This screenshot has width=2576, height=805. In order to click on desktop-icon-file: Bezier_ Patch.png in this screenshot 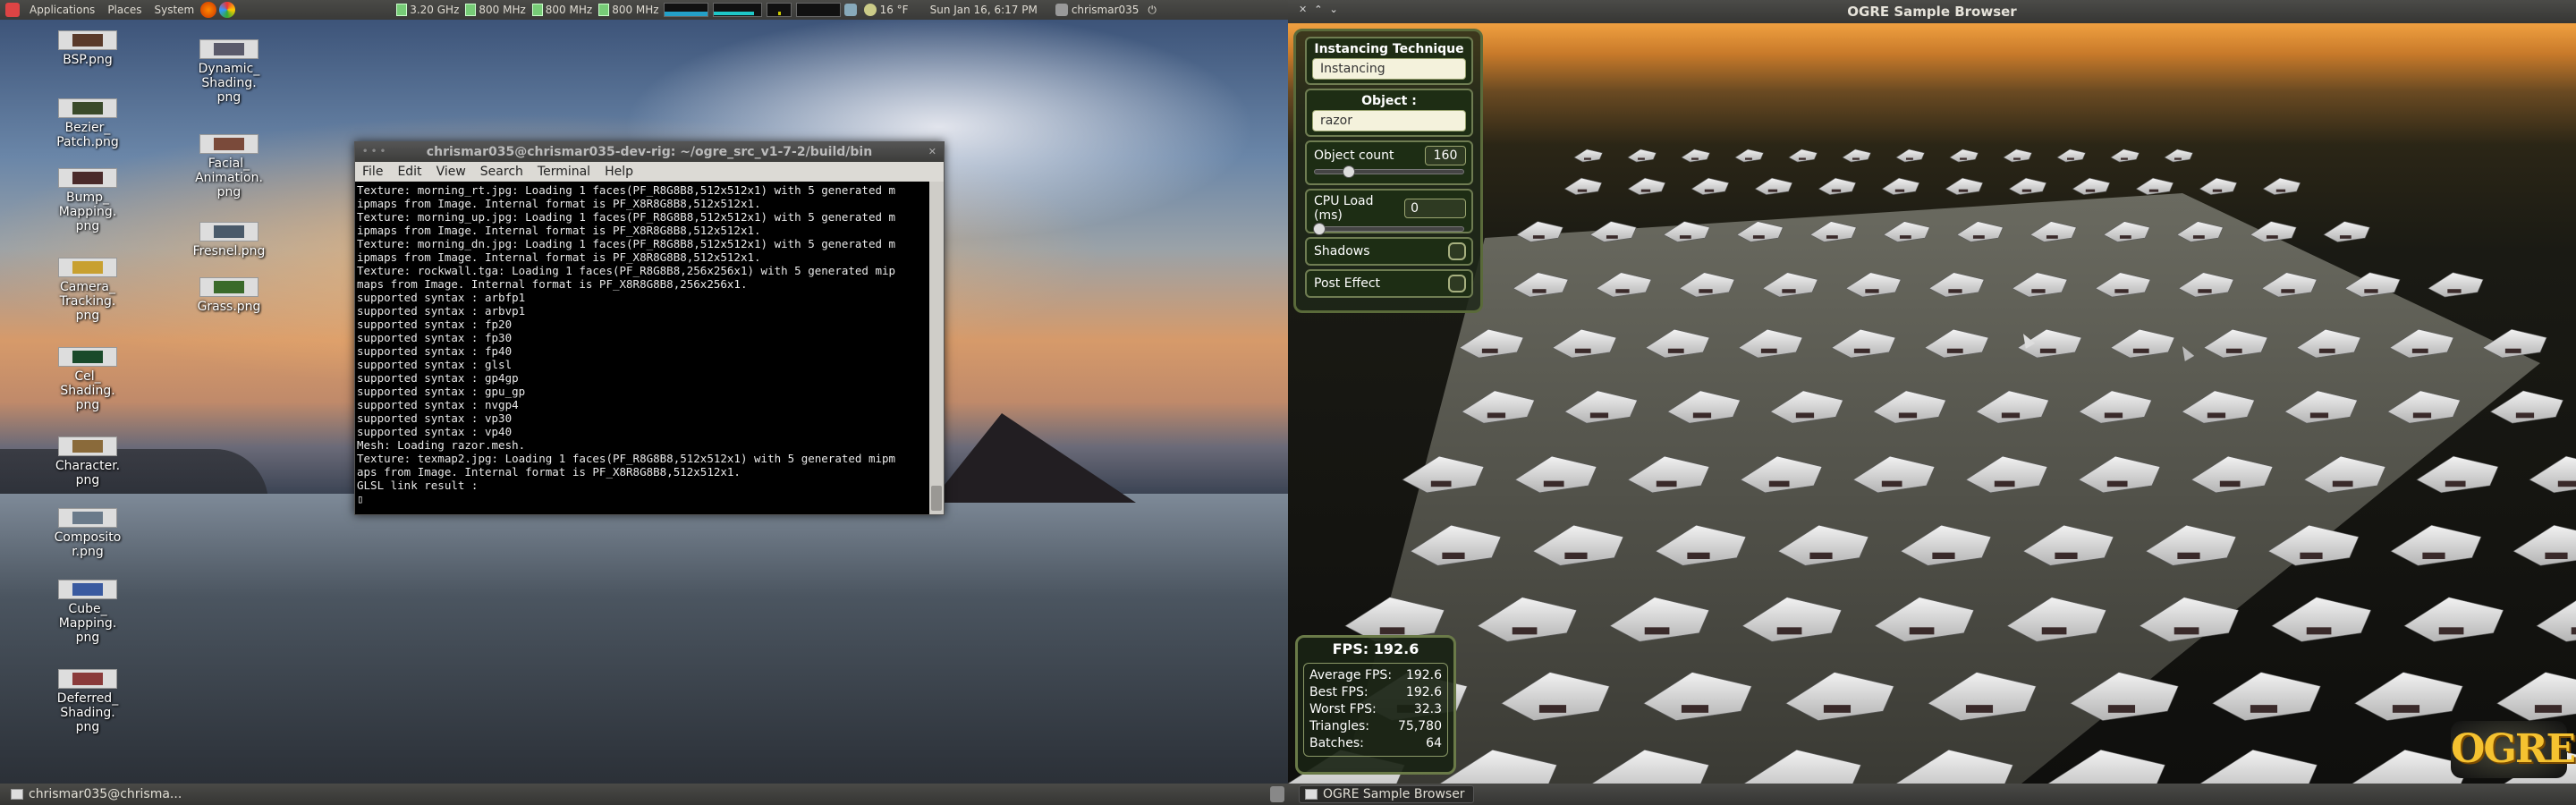, I will do `click(88, 123)`.